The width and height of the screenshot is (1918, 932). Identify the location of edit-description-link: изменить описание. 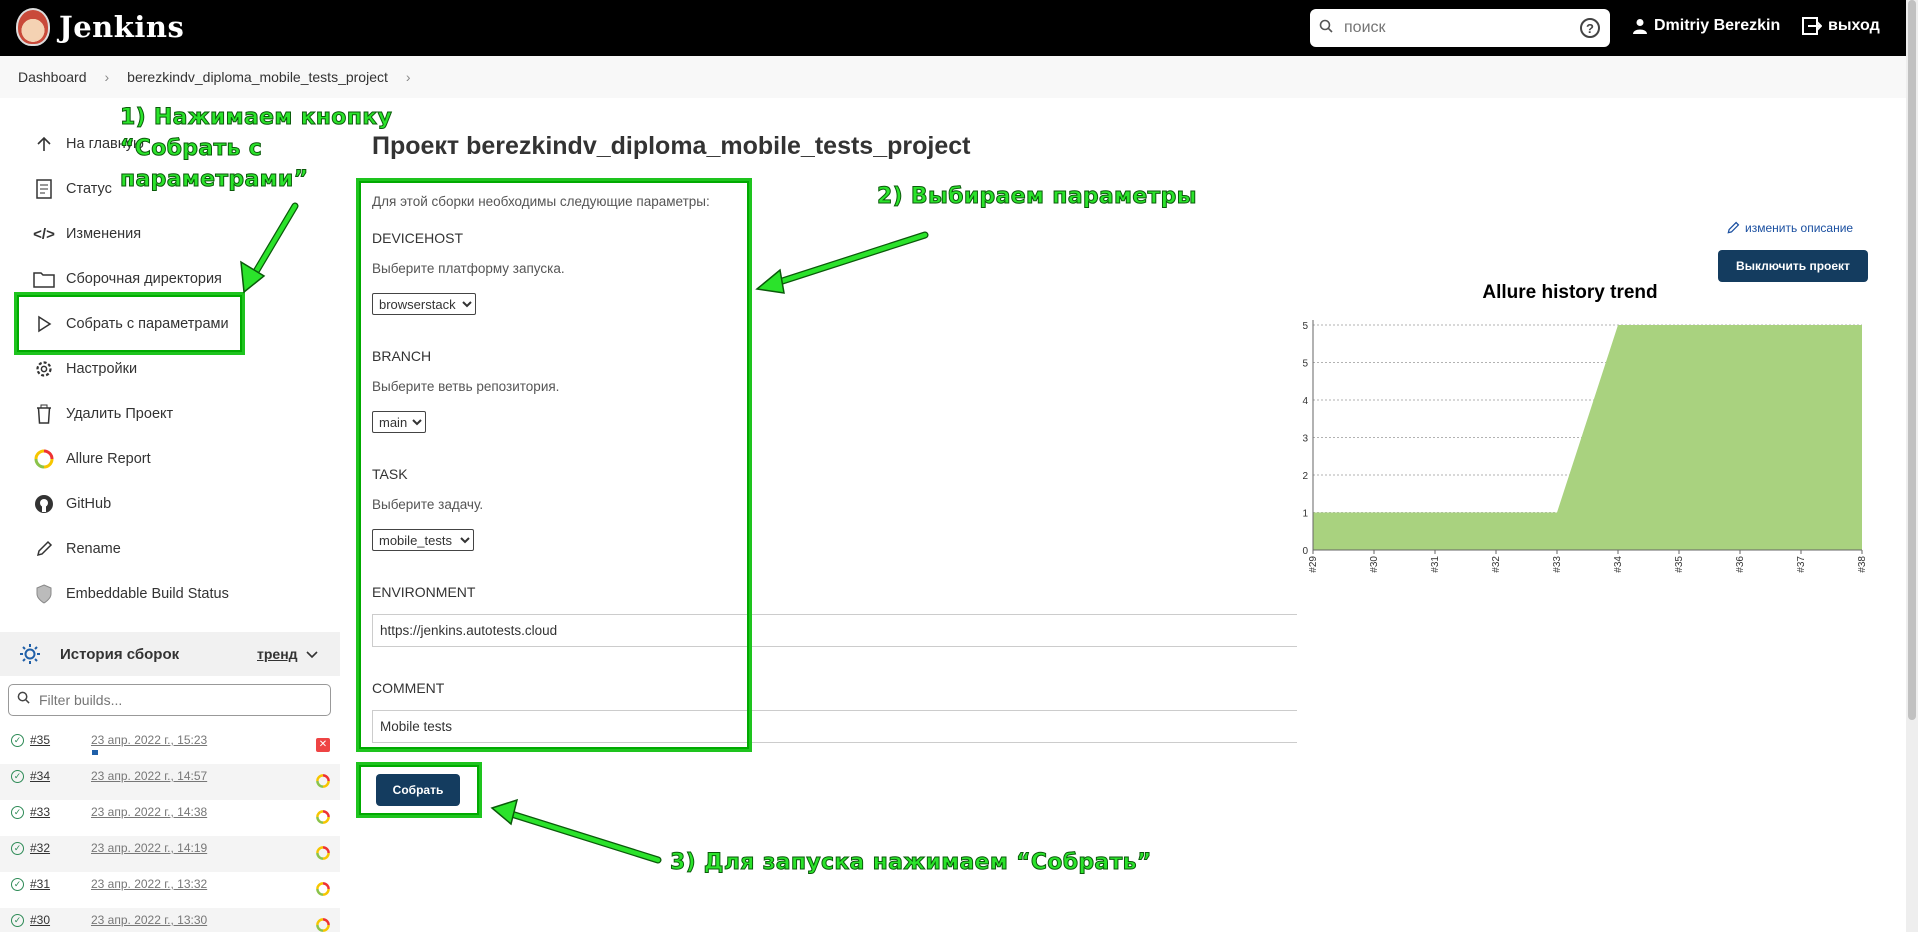
(1789, 228).